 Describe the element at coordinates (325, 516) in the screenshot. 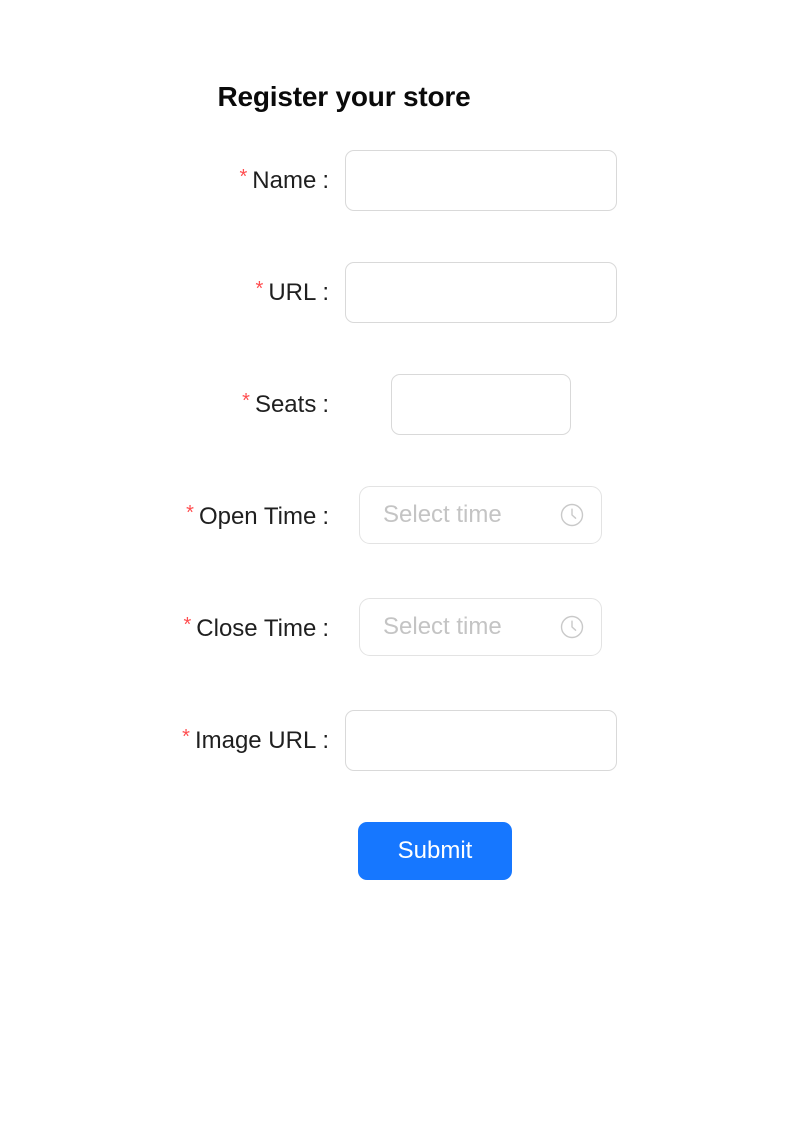

I see `form-label-colon-open-time: :` at that location.